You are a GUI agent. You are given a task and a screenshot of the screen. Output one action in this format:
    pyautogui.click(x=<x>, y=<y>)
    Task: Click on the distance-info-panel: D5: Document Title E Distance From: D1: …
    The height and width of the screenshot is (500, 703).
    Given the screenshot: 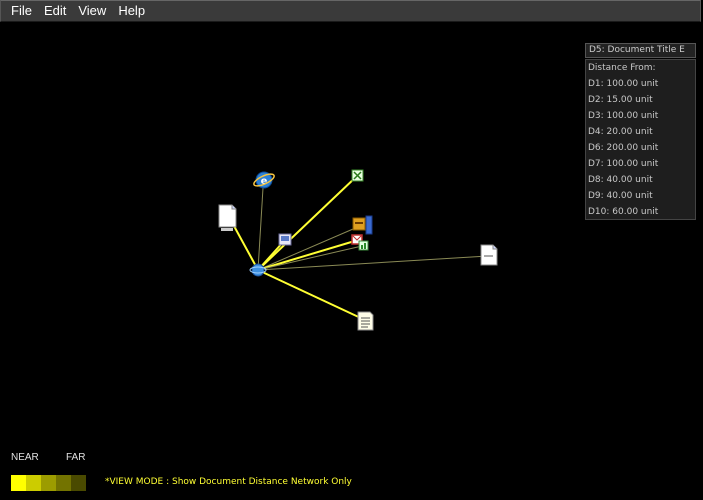 What is the action you would take?
    pyautogui.click(x=640, y=131)
    